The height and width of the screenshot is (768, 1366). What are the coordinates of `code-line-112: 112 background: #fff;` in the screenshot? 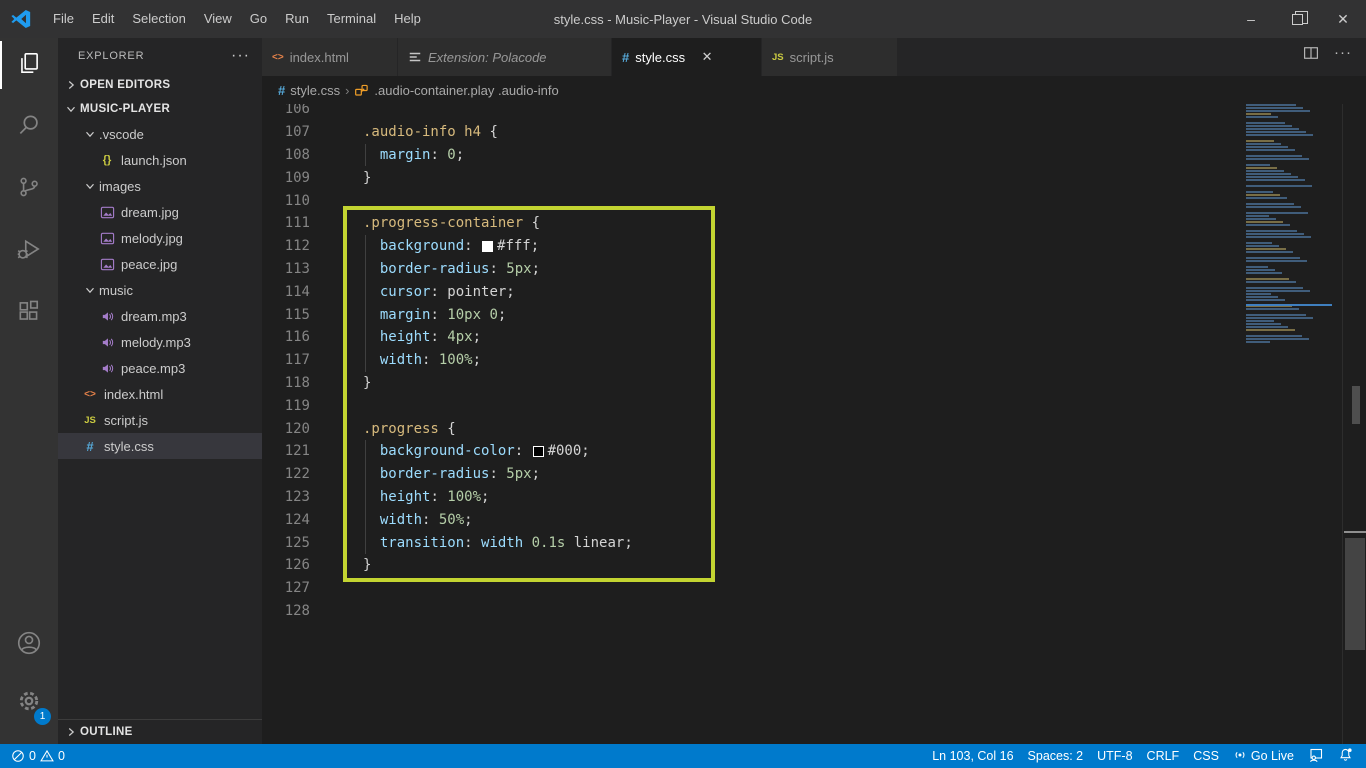 It's located at (752, 246).